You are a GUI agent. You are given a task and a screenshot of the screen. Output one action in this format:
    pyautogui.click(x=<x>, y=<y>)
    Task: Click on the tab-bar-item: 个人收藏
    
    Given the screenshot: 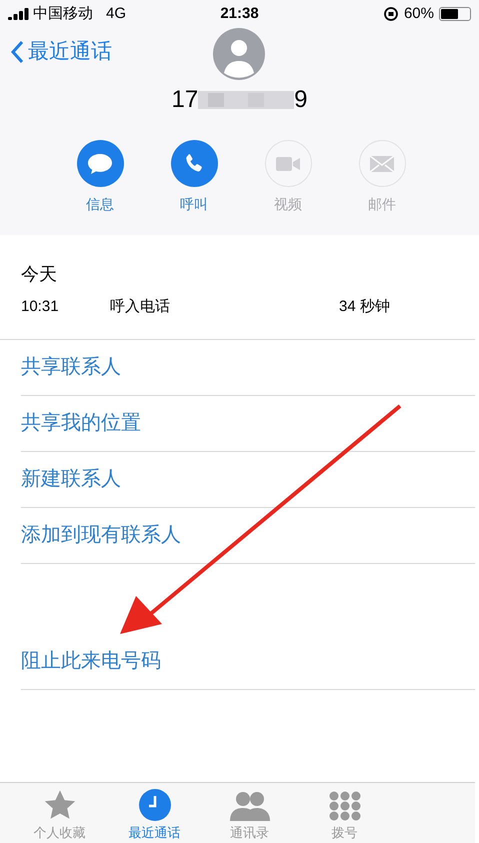 What is the action you would take?
    pyautogui.click(x=59, y=813)
    